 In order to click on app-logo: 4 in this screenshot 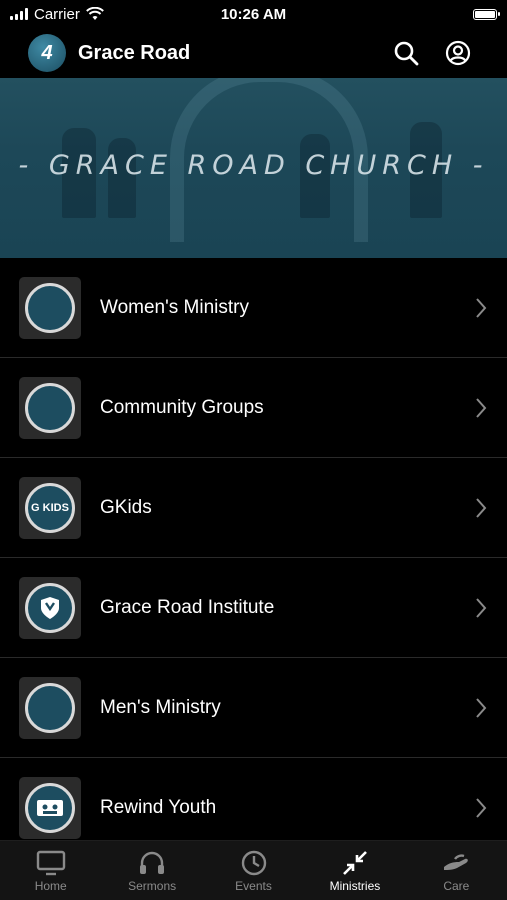, I will do `click(47, 53)`.